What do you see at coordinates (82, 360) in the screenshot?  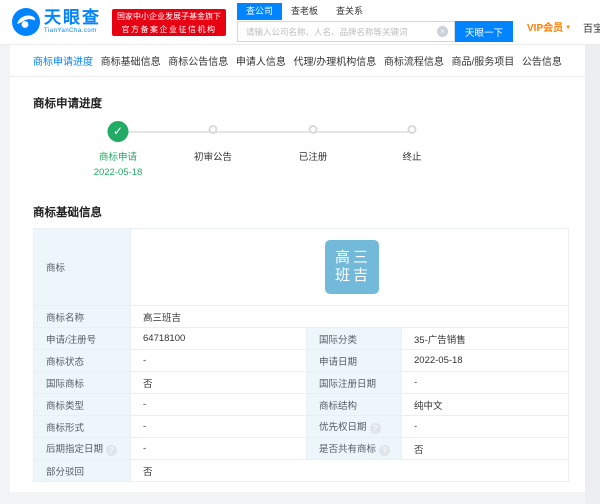 I see `row-label: 商标状态` at bounding box center [82, 360].